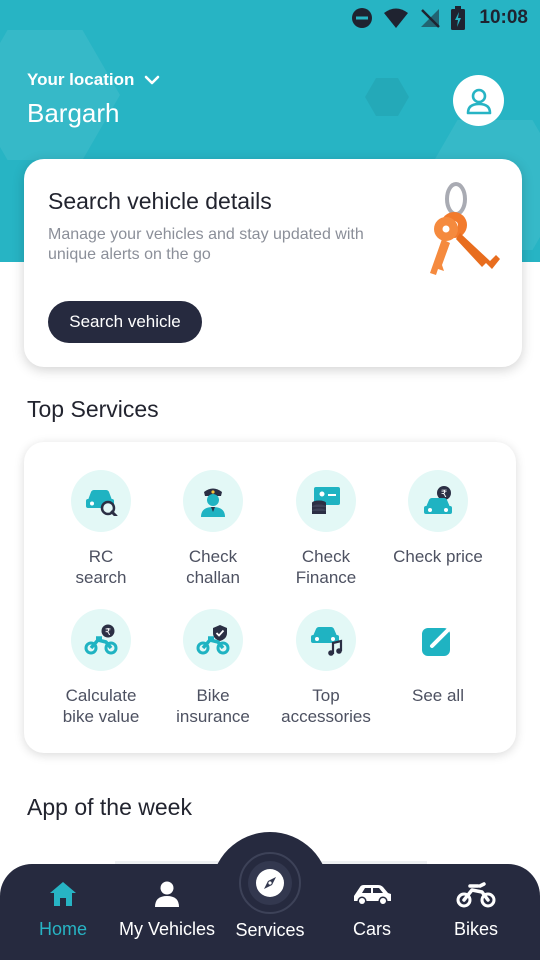 The width and height of the screenshot is (540, 960). I want to click on service-check-price: ₹ Check price, so click(438, 518).